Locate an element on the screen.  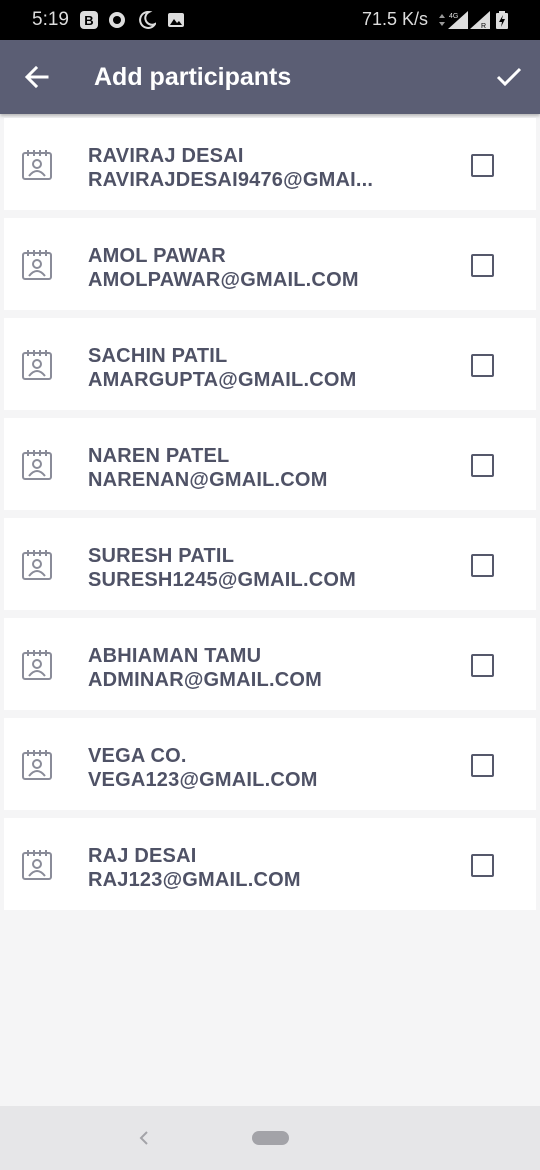
status-bar: 5:19 B 71.5 K/s 4G R is located at coordinates (270, 20).